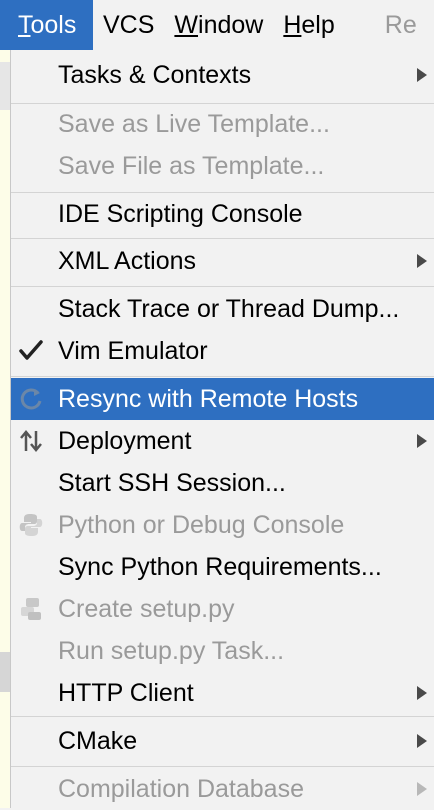 Image resolution: width=434 pixels, height=810 pixels. What do you see at coordinates (308, 25) in the screenshot?
I see `menu-help: Help` at bounding box center [308, 25].